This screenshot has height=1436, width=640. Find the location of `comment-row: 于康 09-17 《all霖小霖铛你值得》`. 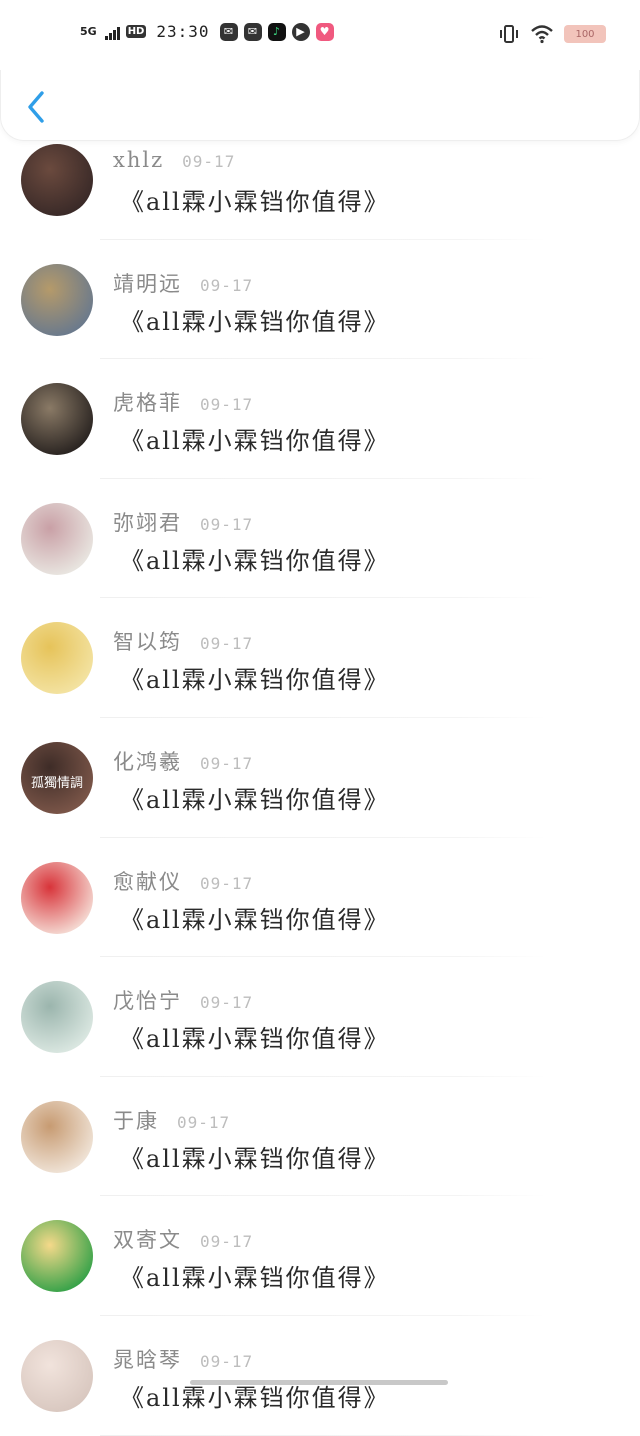

comment-row: 于康 09-17 《all霖小霖铛你值得》 is located at coordinates (320, 1137).